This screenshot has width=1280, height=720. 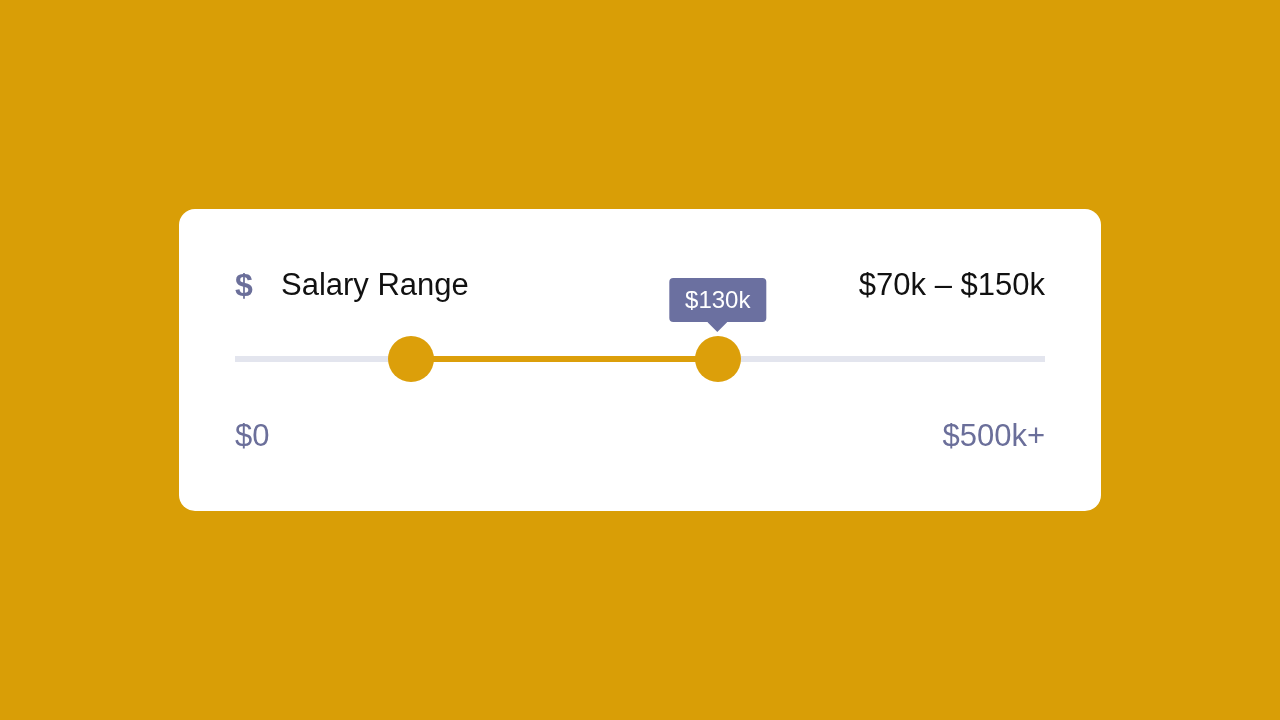 I want to click on tooltip-pointer-icon, so click(x=717, y=327).